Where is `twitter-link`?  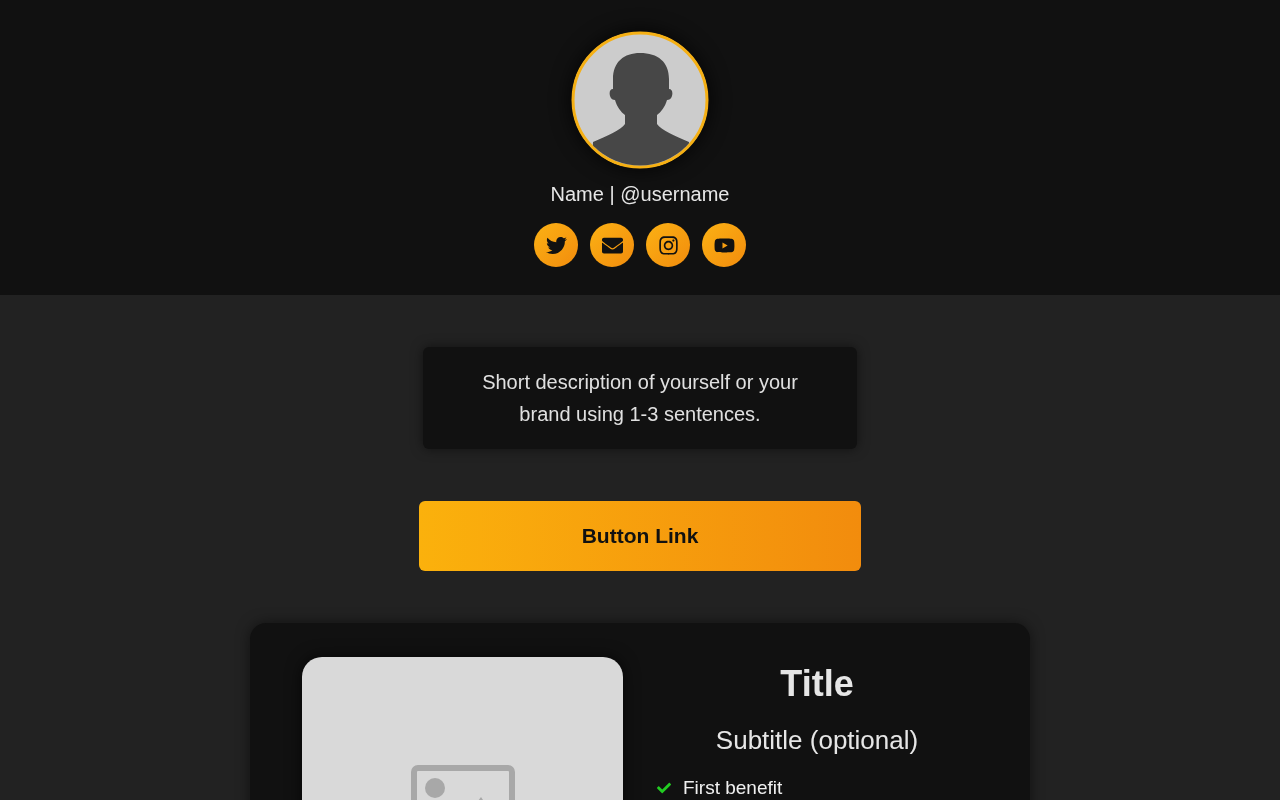 twitter-link is located at coordinates (556, 245).